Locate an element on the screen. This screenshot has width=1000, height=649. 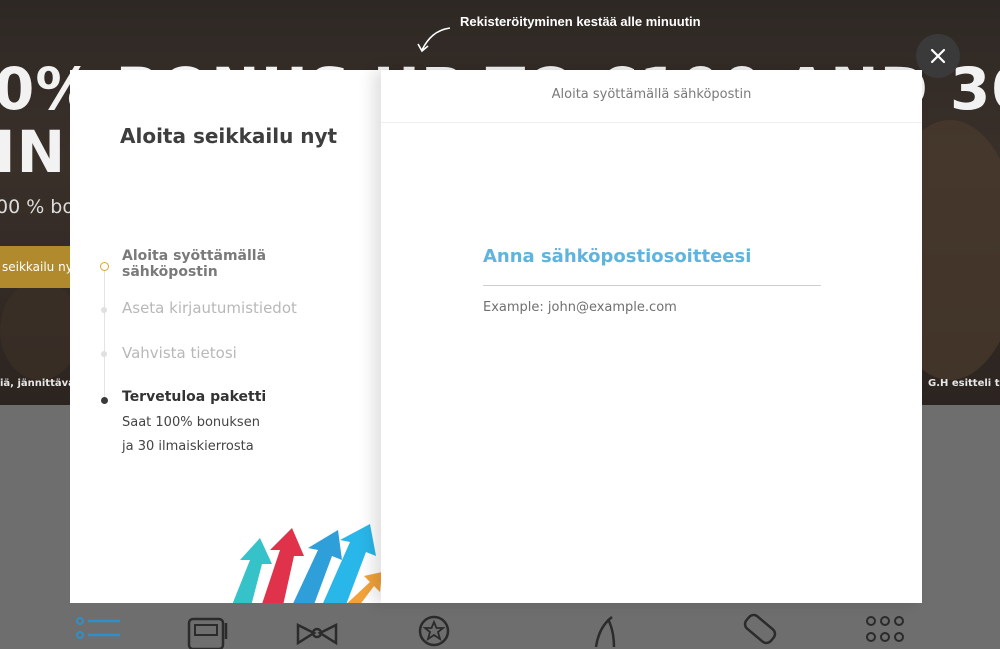
step-1-label-line2: sähköpostin is located at coordinates (170, 272).